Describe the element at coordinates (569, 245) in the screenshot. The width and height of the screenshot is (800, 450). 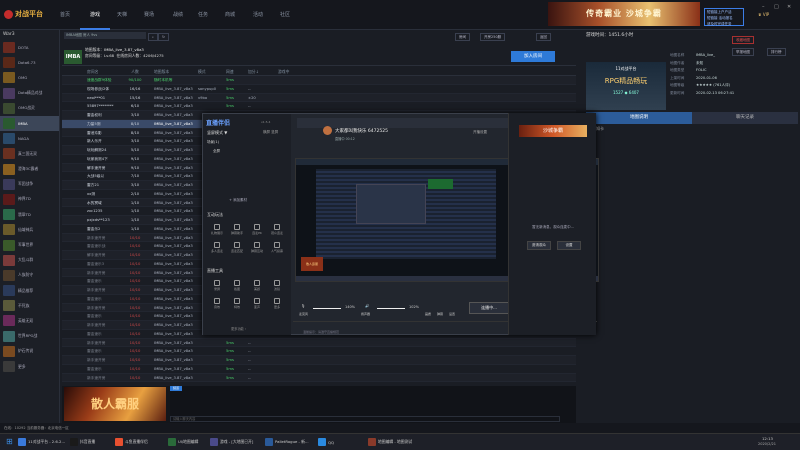
I see `side-settings-button: 设置` at that location.